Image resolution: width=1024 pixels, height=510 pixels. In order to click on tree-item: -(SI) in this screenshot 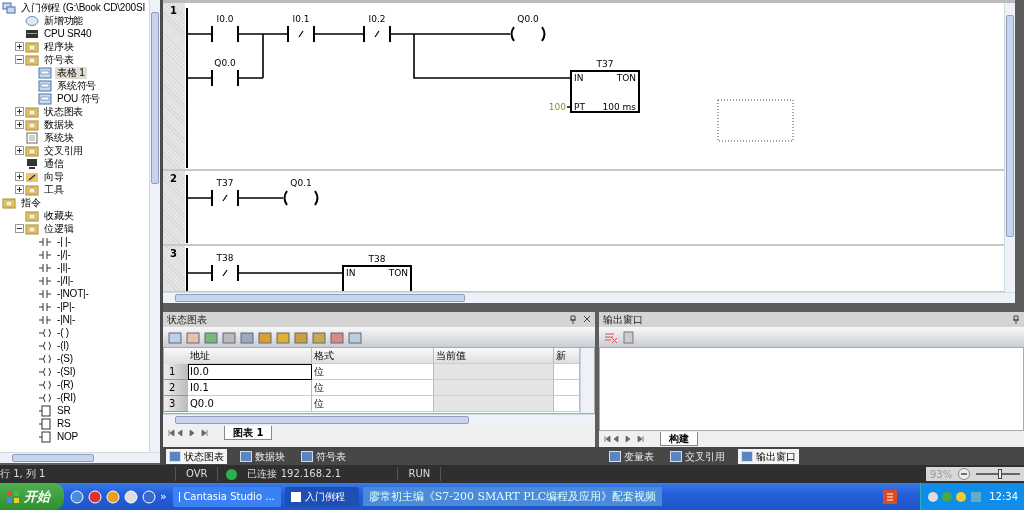, I will do `click(66, 371)`.